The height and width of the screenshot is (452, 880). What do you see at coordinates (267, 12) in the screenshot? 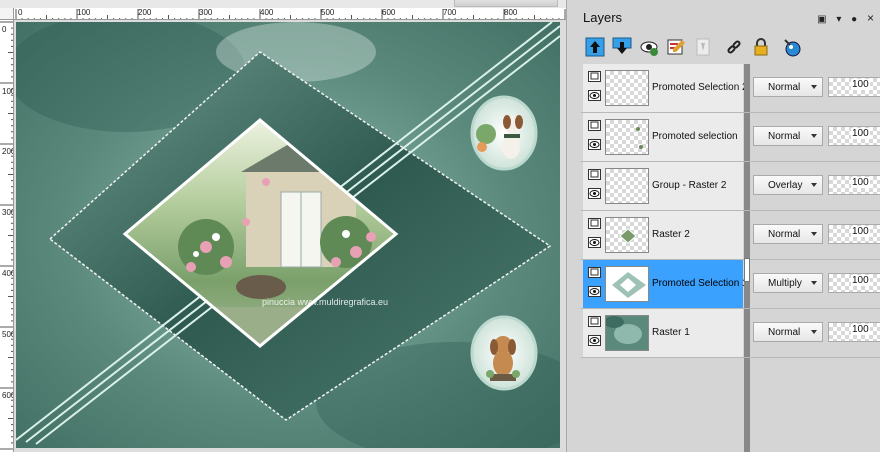
I see `ruler-top-label: 400` at bounding box center [267, 12].